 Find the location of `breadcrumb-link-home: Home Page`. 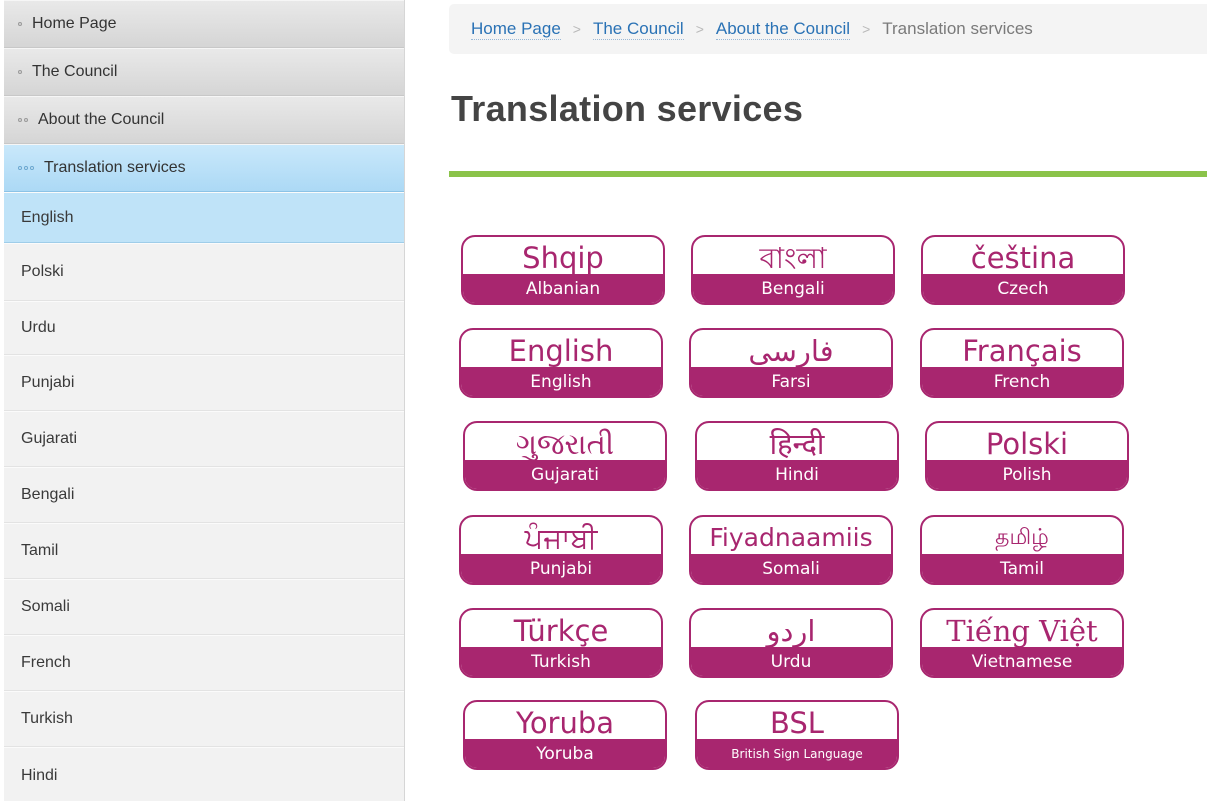

breadcrumb-link-home: Home Page is located at coordinates (516, 29).